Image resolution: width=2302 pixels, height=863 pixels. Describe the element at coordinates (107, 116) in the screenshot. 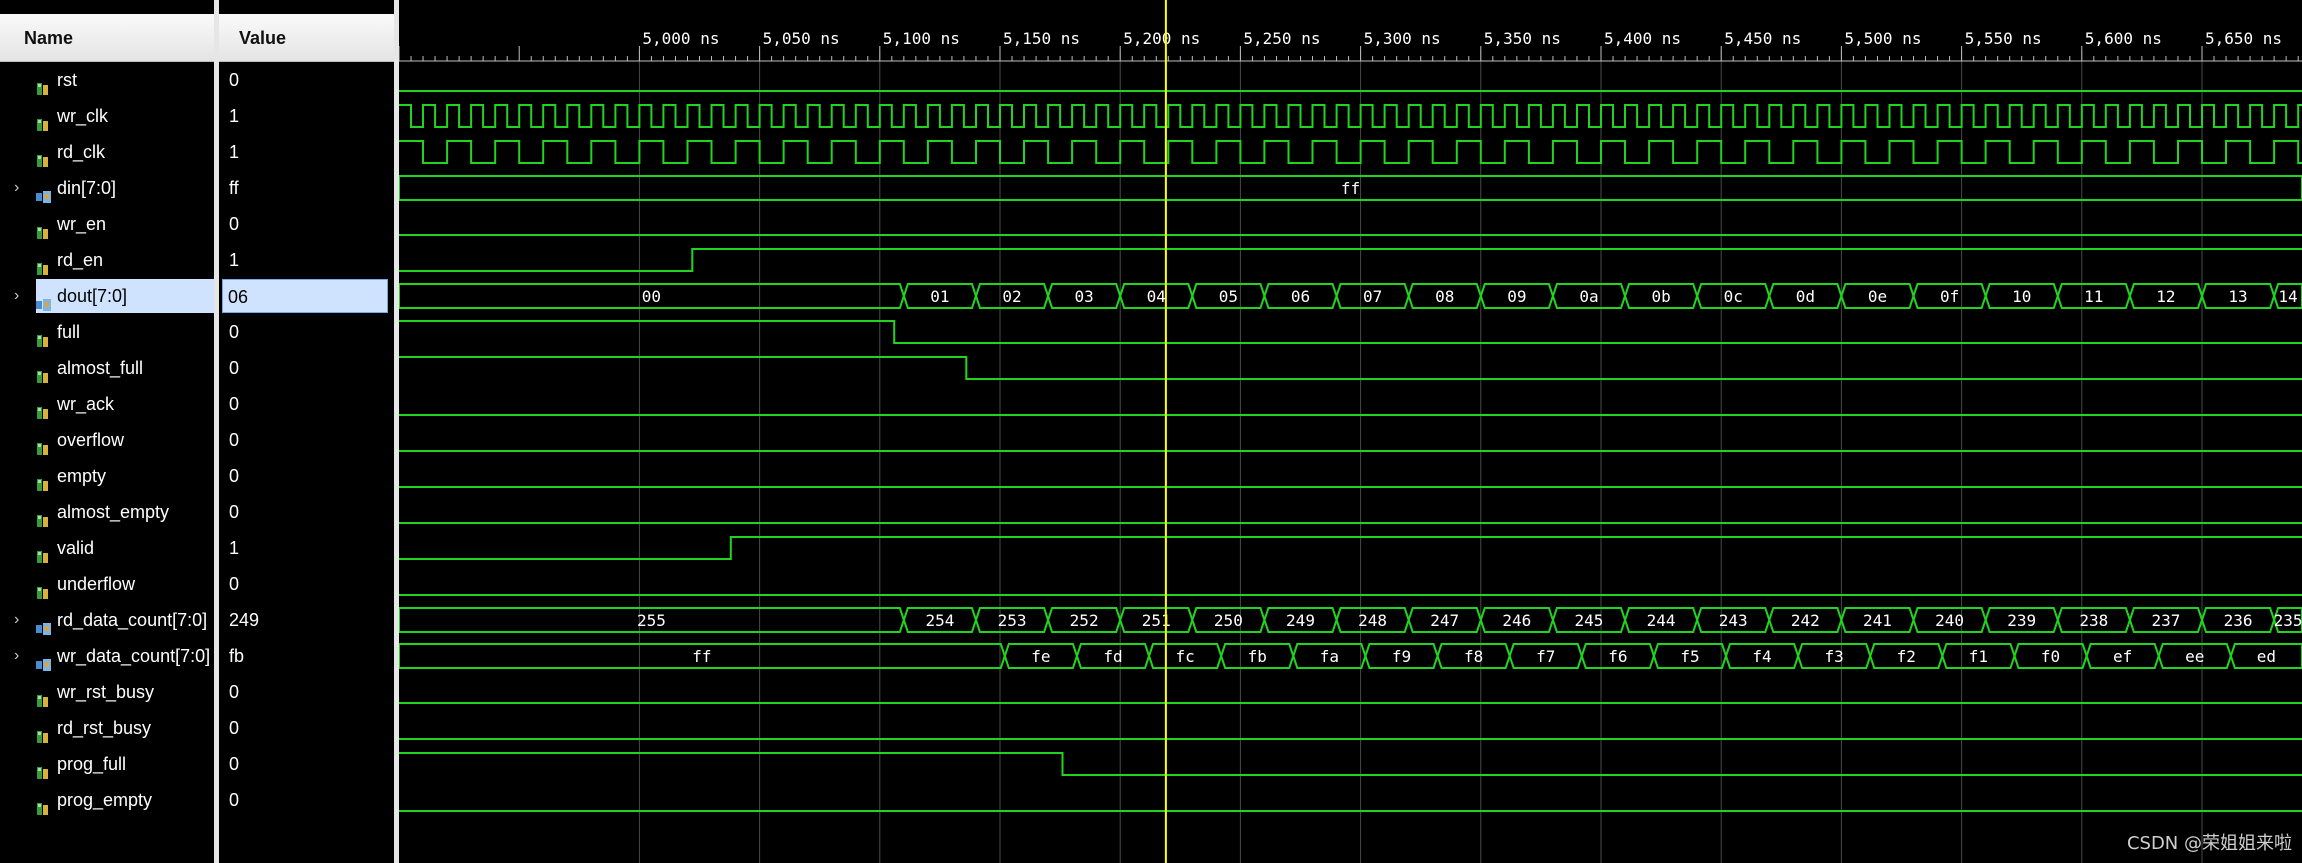

I see `signal-name-row: wr_clk` at that location.